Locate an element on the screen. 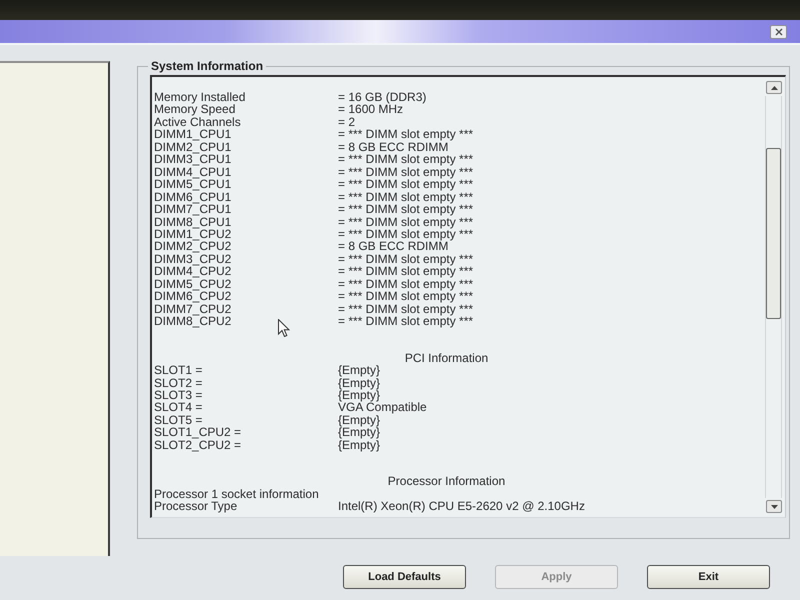  scrollbar-track is located at coordinates (773, 297).